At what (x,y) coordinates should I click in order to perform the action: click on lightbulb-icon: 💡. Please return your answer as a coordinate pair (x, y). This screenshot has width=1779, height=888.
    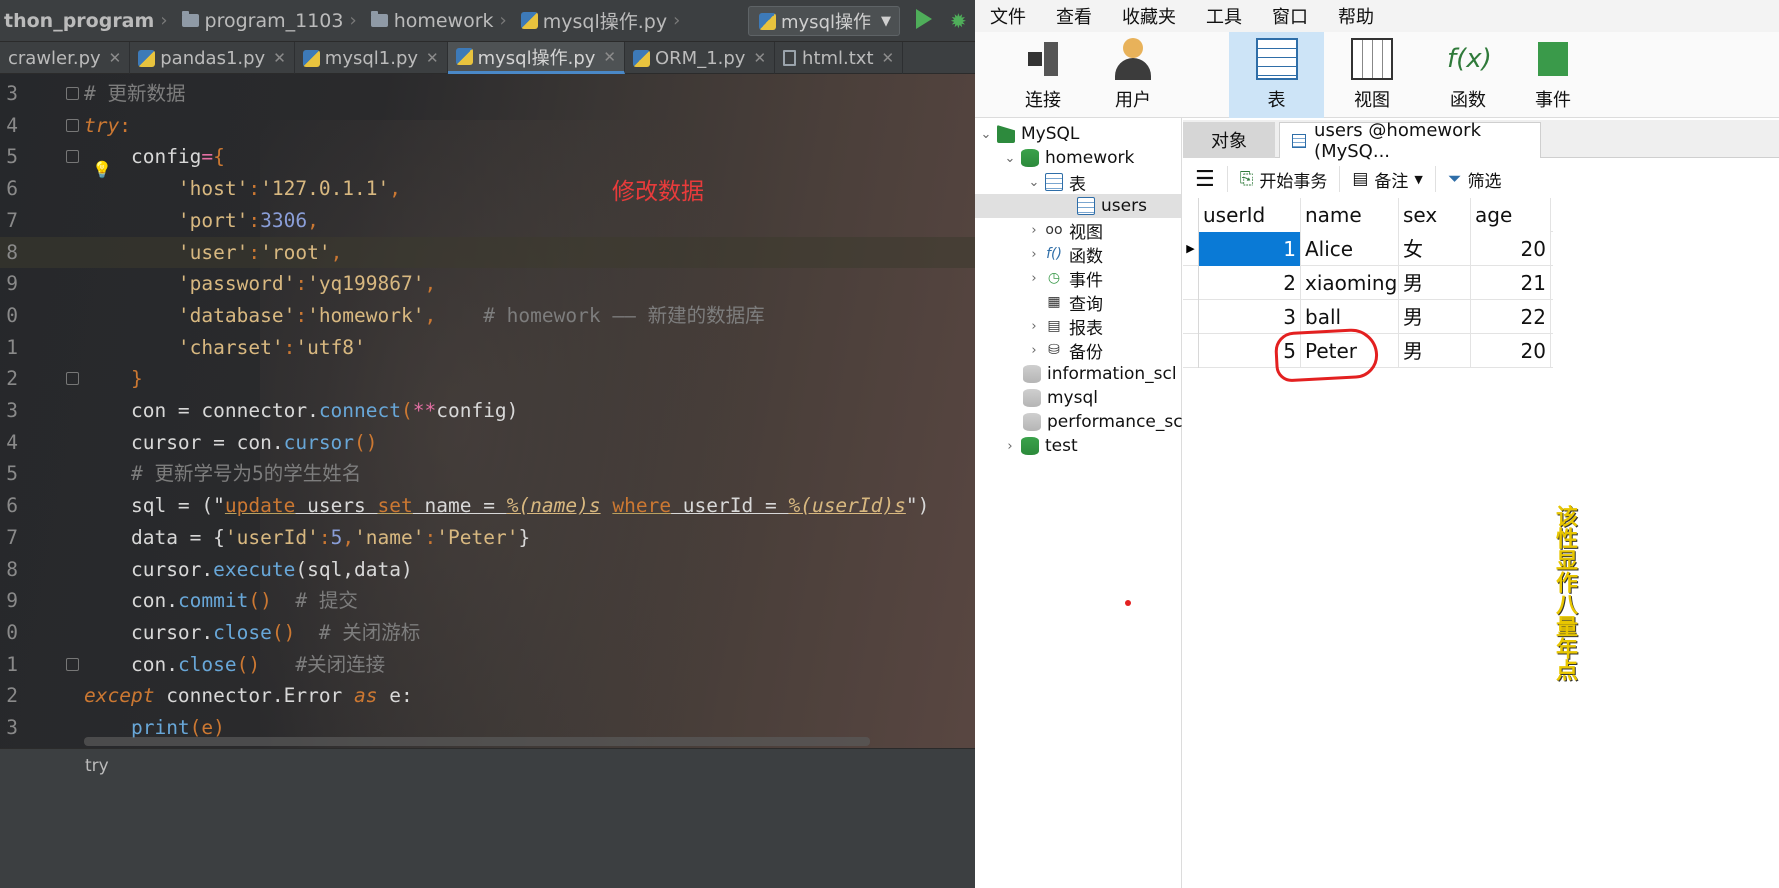
    Looking at the image, I should click on (102, 169).